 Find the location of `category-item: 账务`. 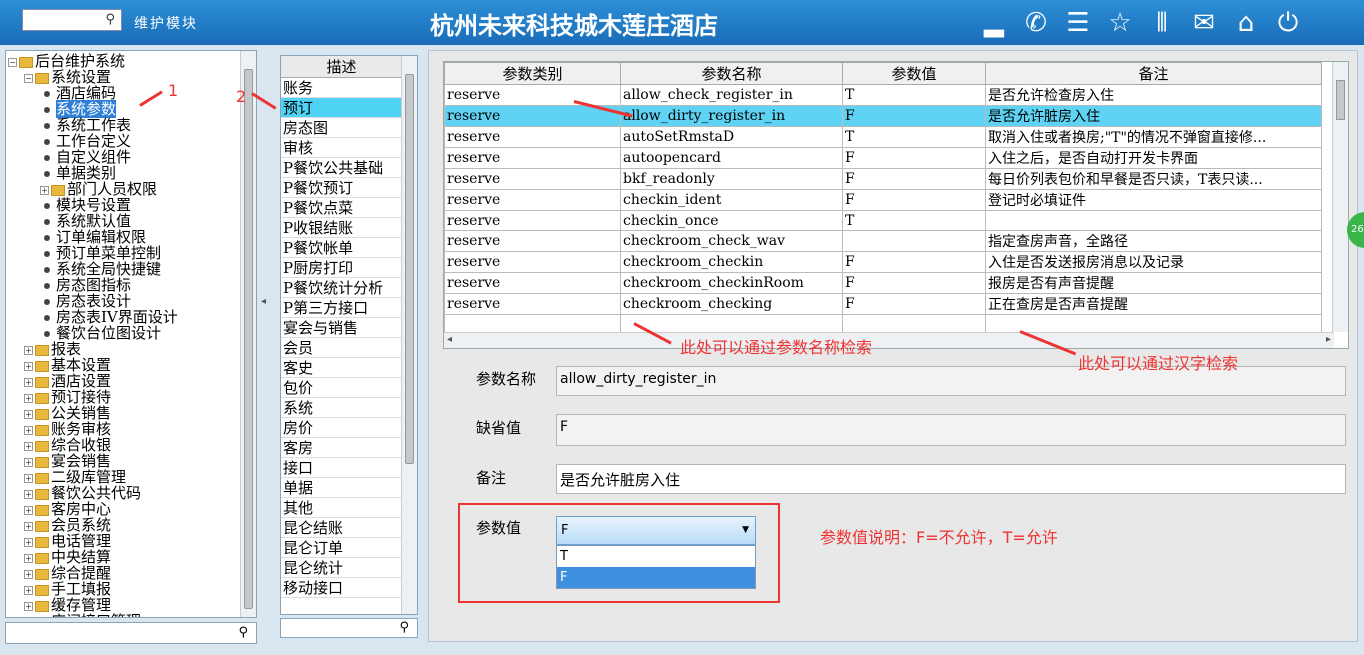

category-item: 账务 is located at coordinates (341, 88).